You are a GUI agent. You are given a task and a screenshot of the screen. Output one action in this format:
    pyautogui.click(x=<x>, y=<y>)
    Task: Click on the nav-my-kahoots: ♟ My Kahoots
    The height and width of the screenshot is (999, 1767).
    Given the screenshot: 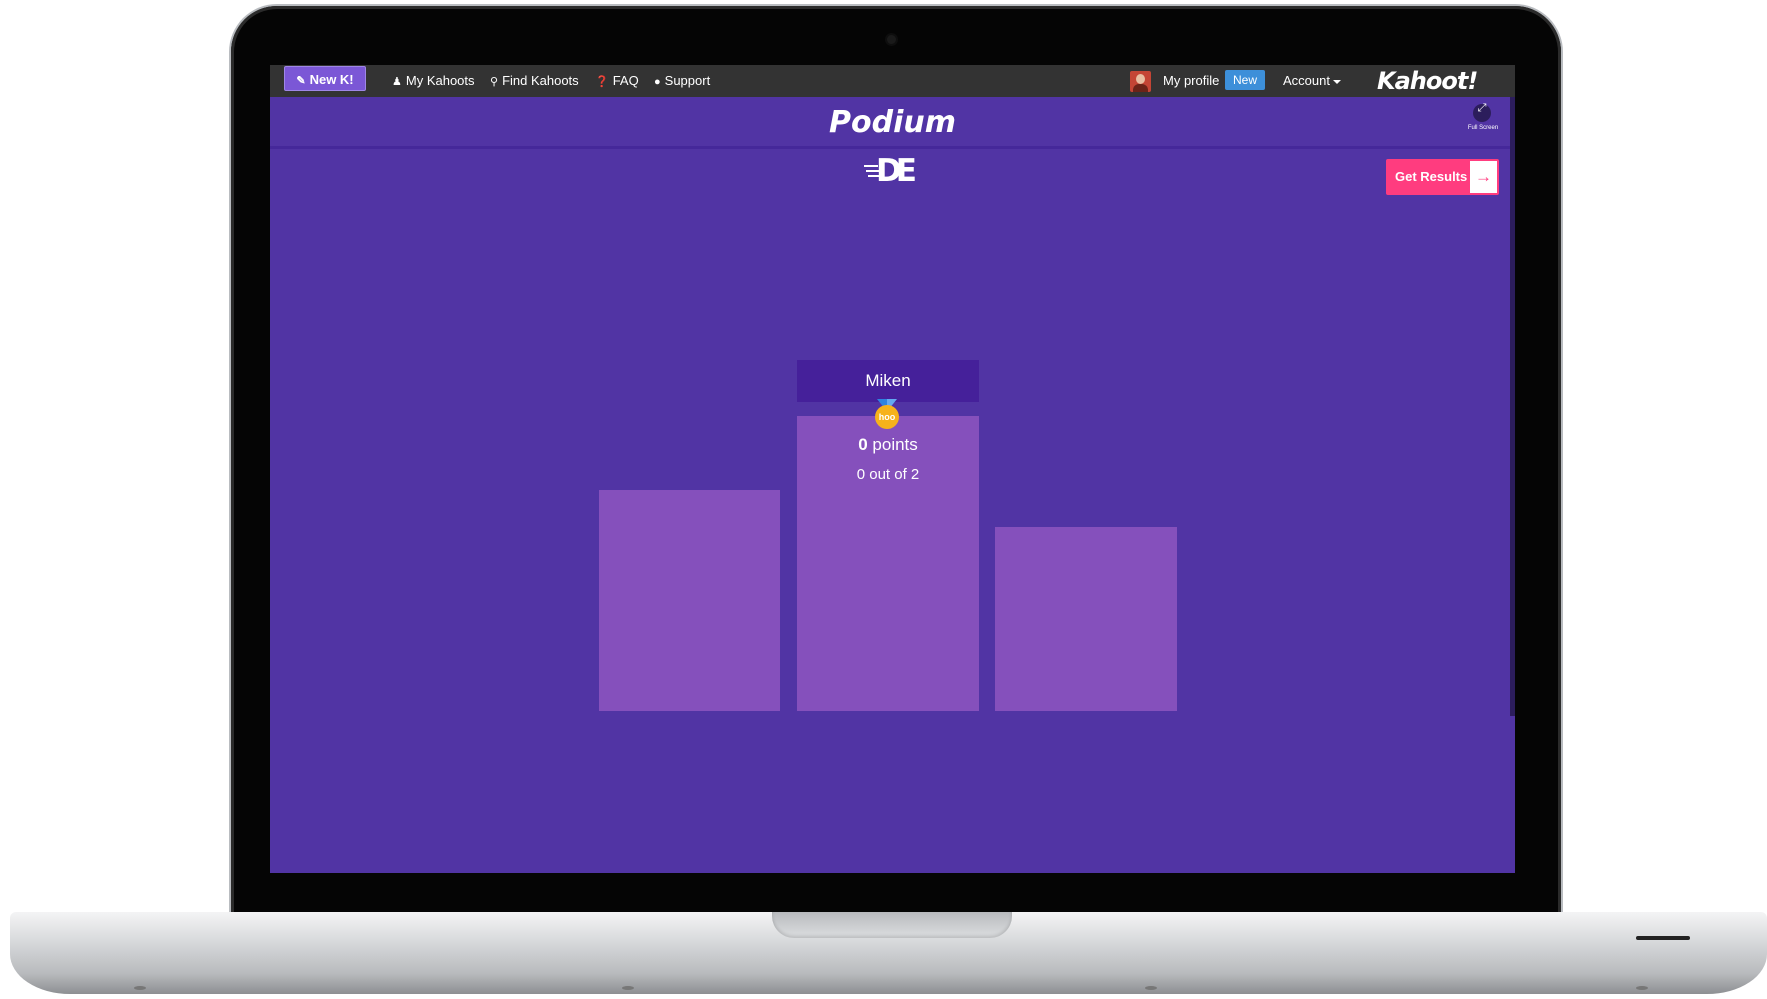 What is the action you would take?
    pyautogui.click(x=433, y=81)
    